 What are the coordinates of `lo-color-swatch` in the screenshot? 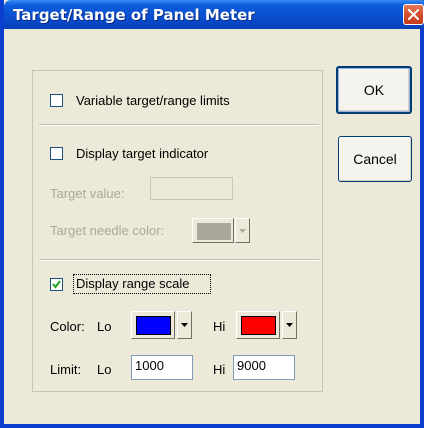 It's located at (153, 325).